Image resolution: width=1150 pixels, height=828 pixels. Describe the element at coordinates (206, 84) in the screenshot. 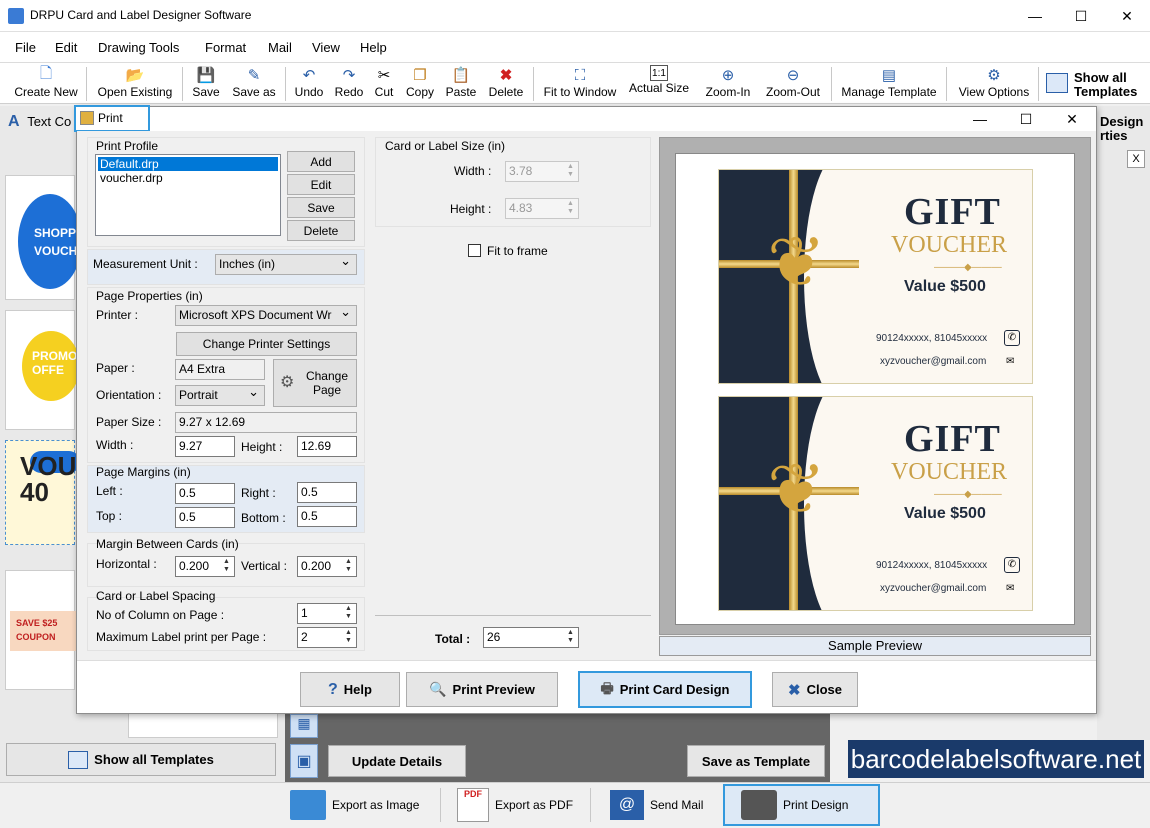

I see `save-button: 💾 Save` at that location.